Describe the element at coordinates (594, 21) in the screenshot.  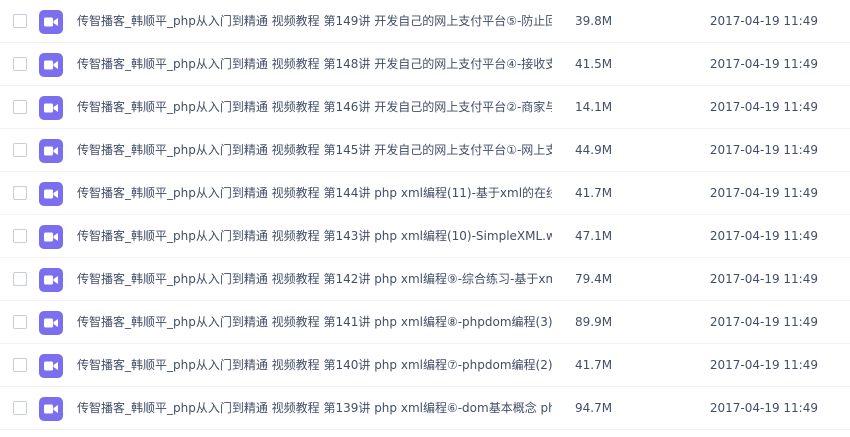
I see `file-size: 39.8M` at that location.